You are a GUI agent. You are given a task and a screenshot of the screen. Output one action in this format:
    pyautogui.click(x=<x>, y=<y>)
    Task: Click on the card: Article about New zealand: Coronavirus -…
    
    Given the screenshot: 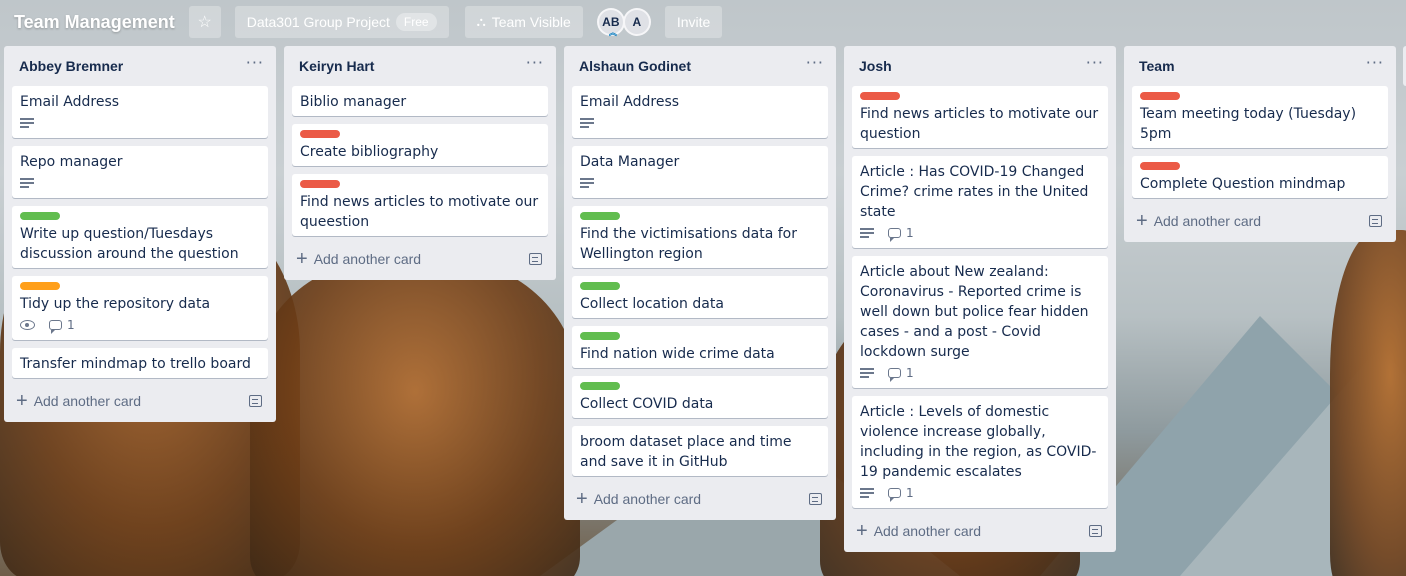 What is the action you would take?
    pyautogui.click(x=980, y=322)
    